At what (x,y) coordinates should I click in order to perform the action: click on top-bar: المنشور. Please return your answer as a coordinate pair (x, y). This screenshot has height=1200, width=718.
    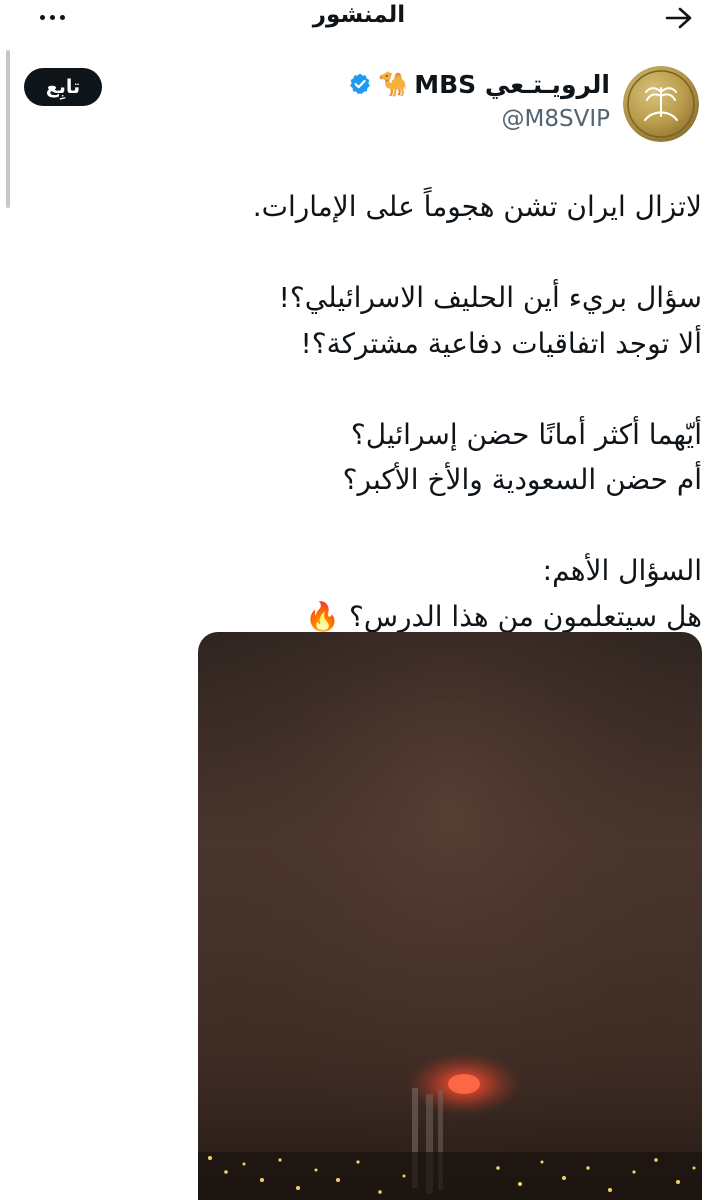
    Looking at the image, I should click on (359, 18).